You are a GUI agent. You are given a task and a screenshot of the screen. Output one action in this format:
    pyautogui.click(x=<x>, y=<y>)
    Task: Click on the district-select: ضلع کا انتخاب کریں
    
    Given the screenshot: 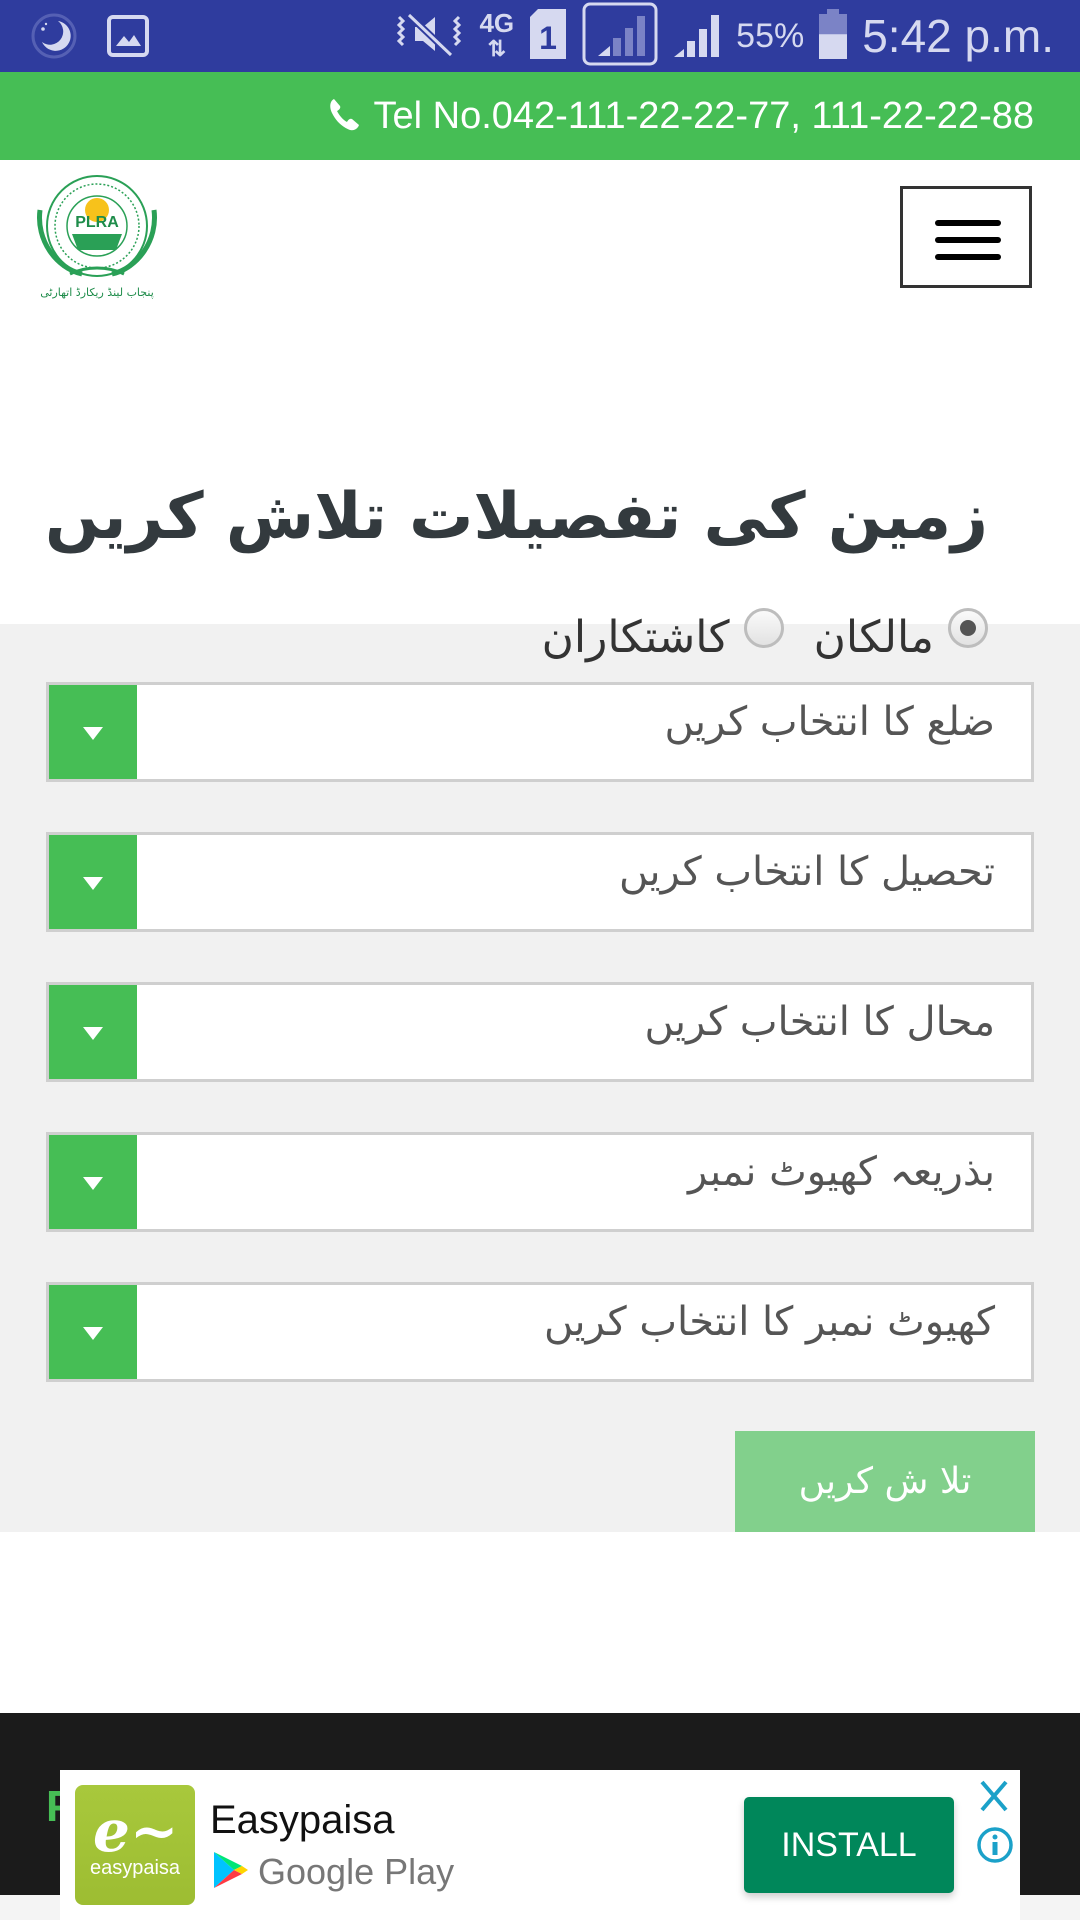 What is the action you would take?
    pyautogui.click(x=540, y=732)
    